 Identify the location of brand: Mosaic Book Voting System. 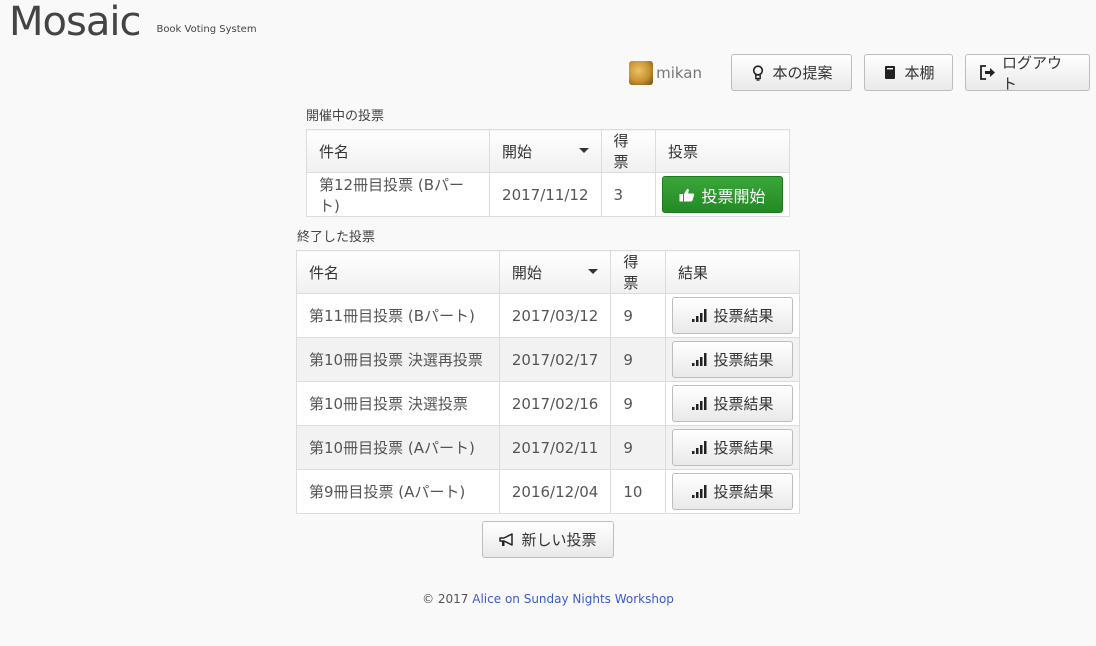
(133, 22).